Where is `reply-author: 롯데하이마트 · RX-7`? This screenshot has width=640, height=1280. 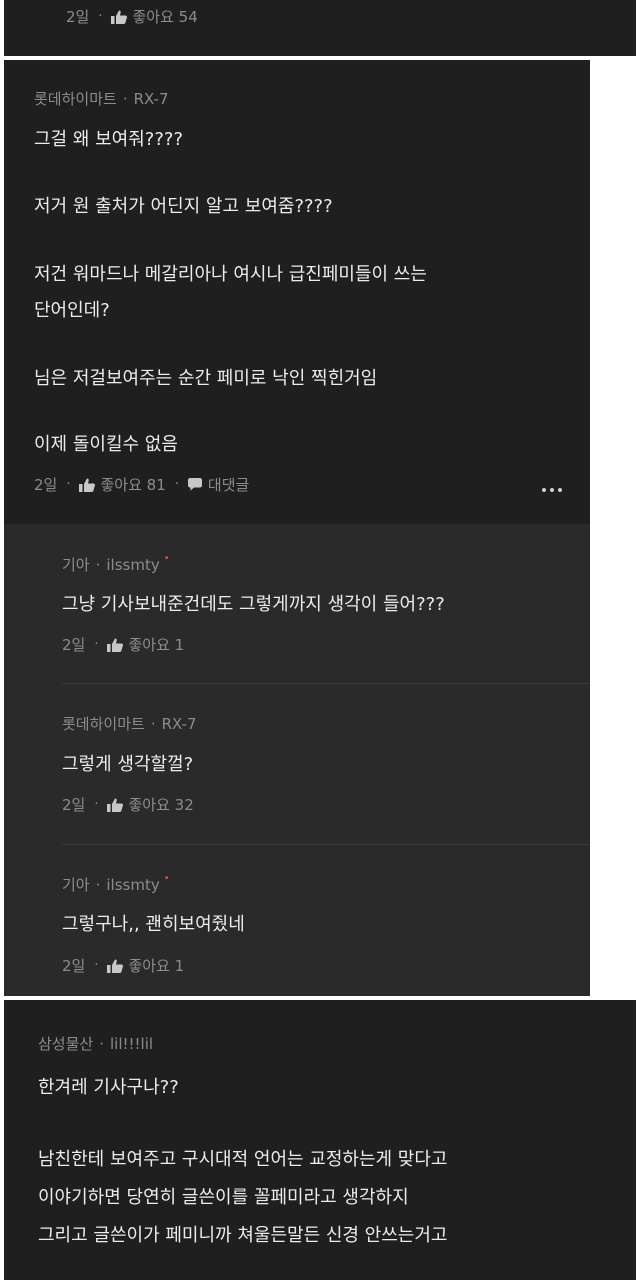
reply-author: 롯데하이마트 · RX-7 is located at coordinates (129, 723).